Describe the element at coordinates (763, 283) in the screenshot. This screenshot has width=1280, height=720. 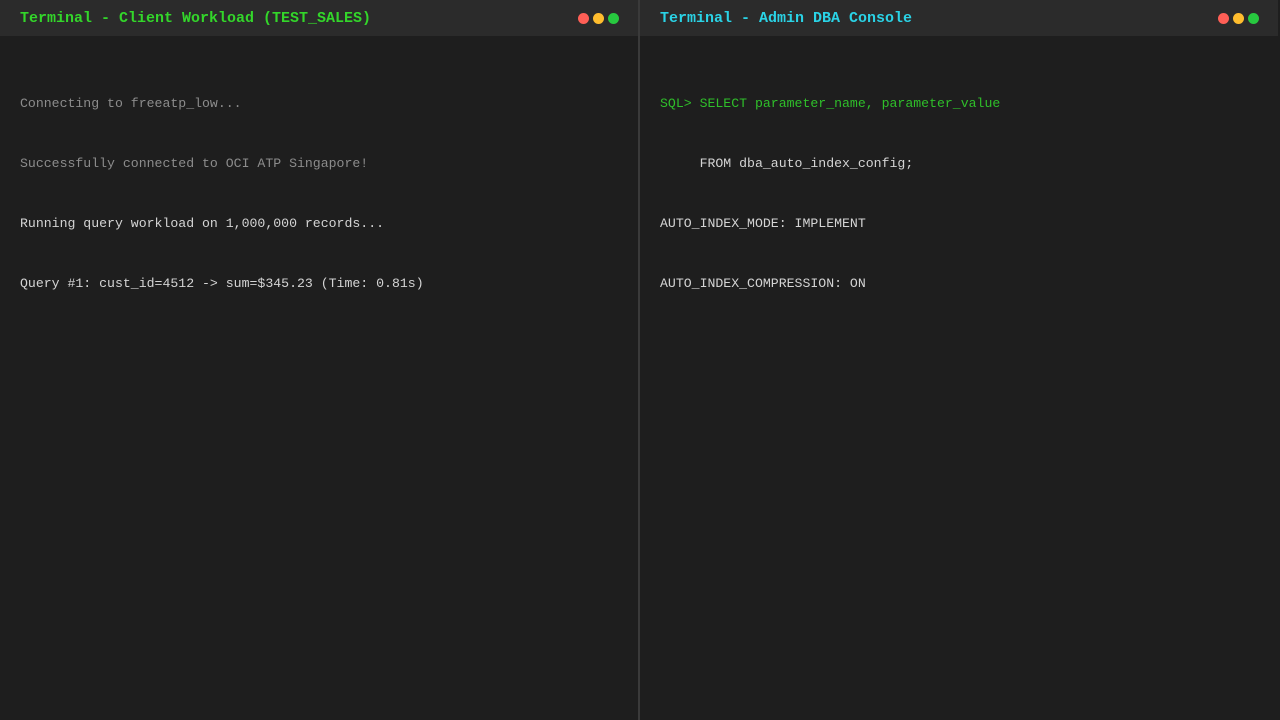
I see `terminal-line: AUTO_INDEX_COMPRESSION: ON` at that location.